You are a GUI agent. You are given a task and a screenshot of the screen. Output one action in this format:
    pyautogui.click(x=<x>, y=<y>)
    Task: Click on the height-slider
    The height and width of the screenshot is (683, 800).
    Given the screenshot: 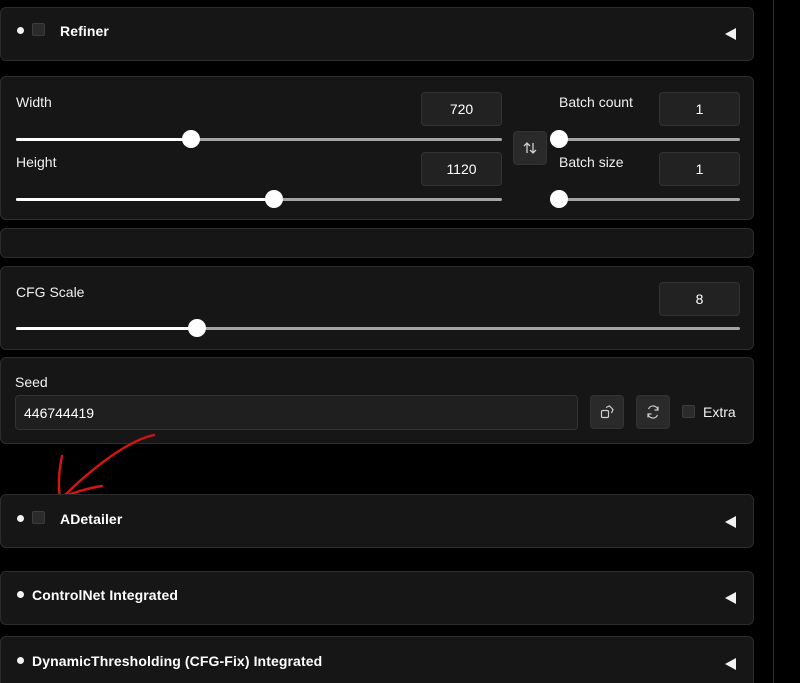 What is the action you would take?
    pyautogui.click(x=259, y=199)
    